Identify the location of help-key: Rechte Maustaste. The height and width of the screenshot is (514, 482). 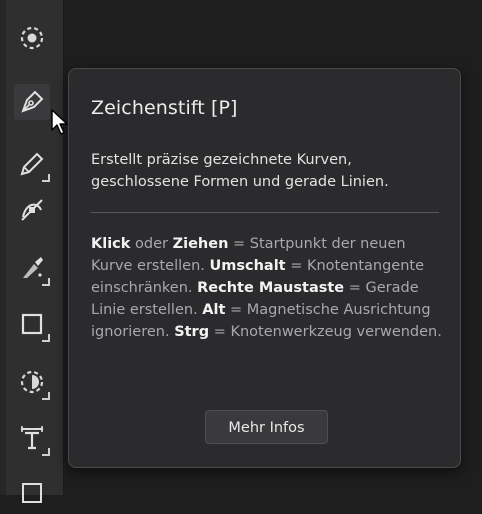
(271, 288).